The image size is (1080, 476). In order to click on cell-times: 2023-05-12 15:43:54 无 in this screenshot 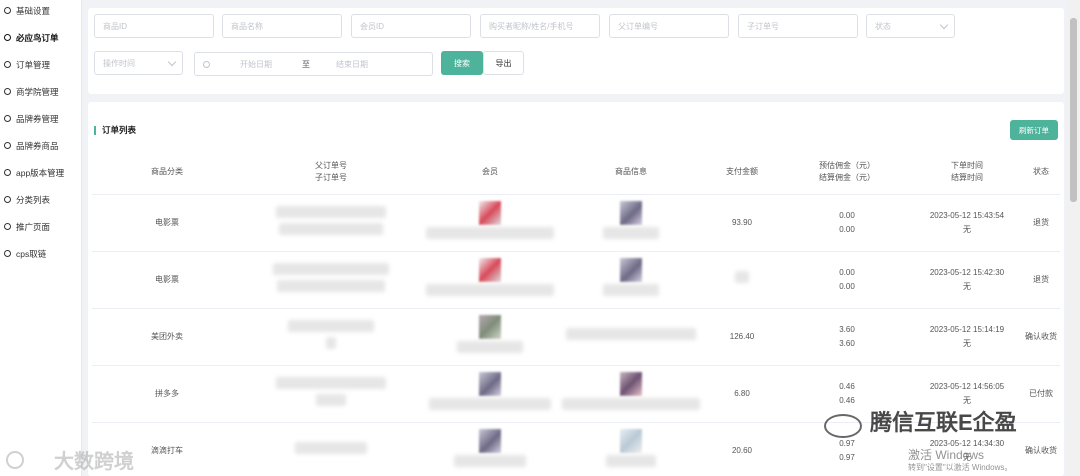, I will do `click(967, 223)`.